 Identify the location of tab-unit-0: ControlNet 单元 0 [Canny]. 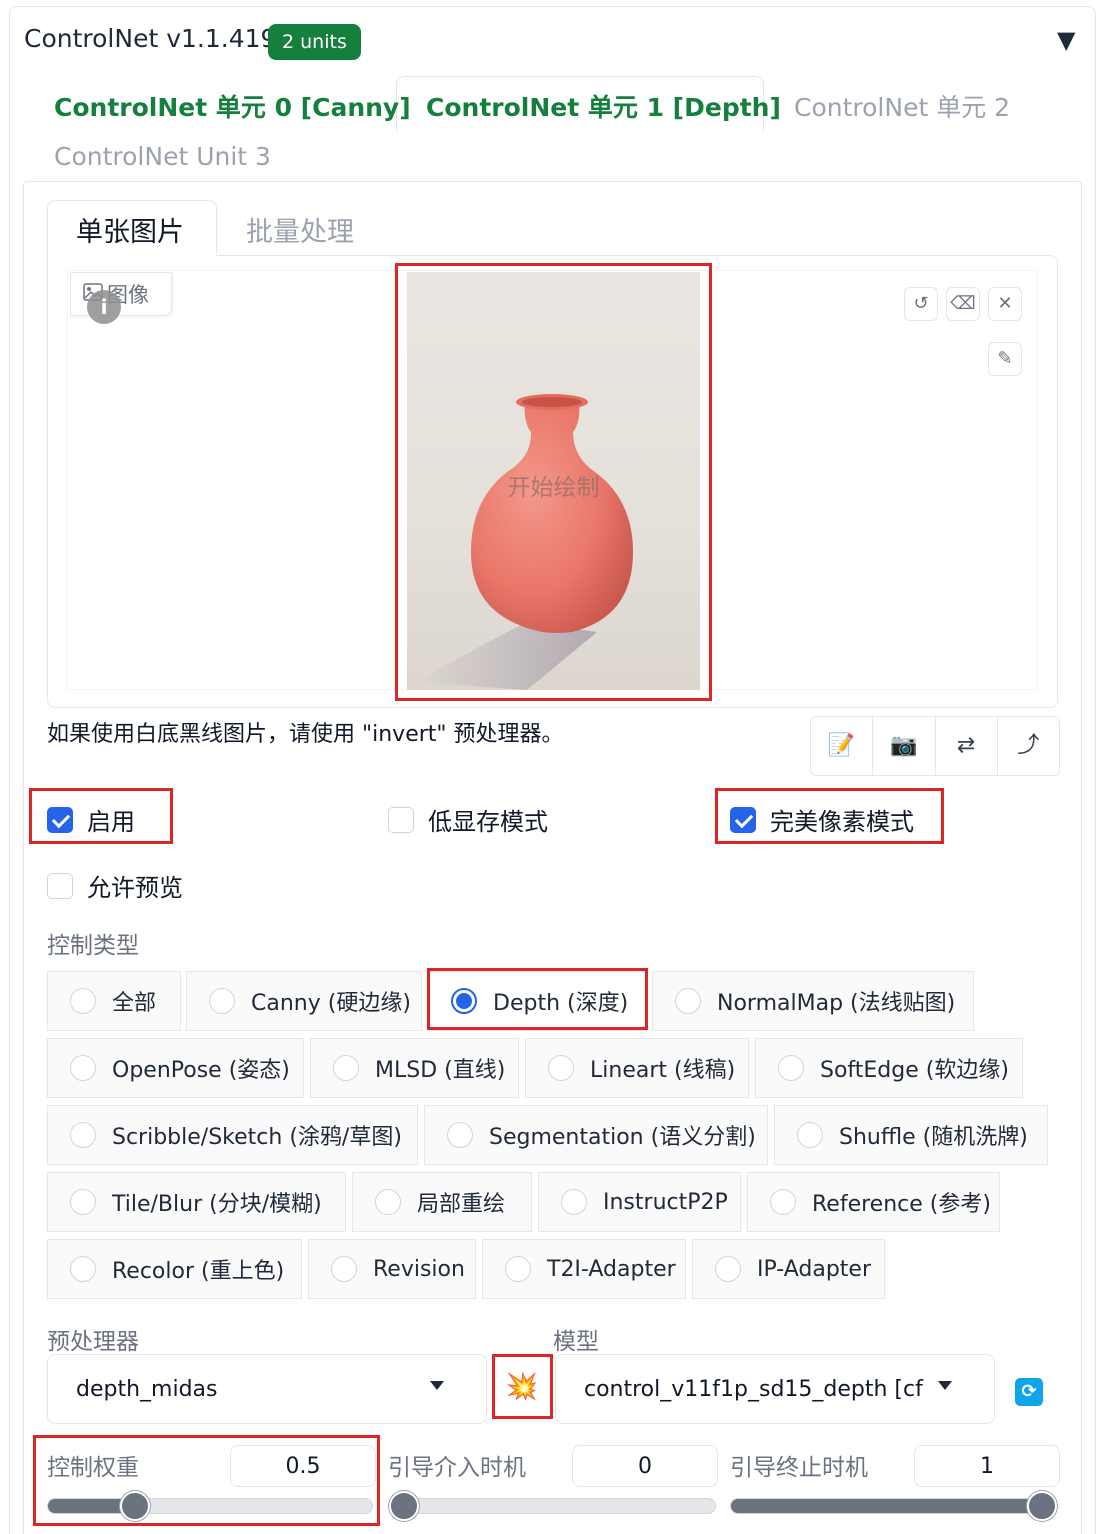
(232, 106).